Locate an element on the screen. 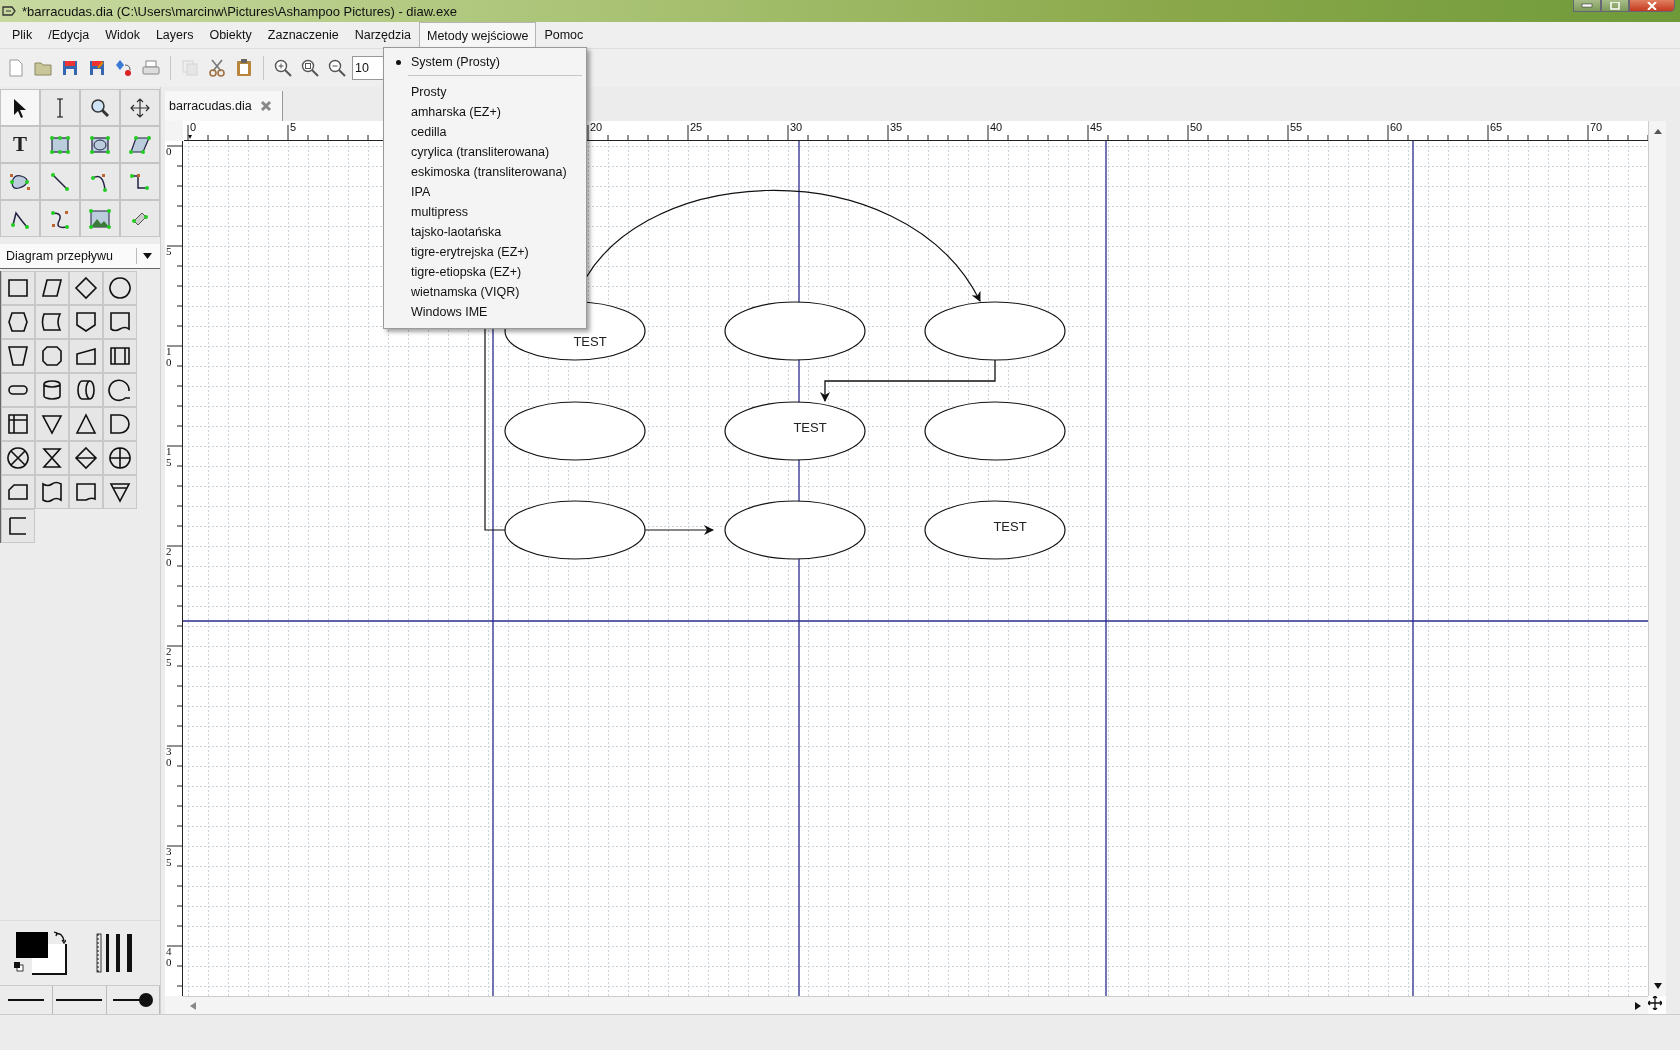 The image size is (1680, 1050). ruler-label: 50 is located at coordinates (1196, 127).